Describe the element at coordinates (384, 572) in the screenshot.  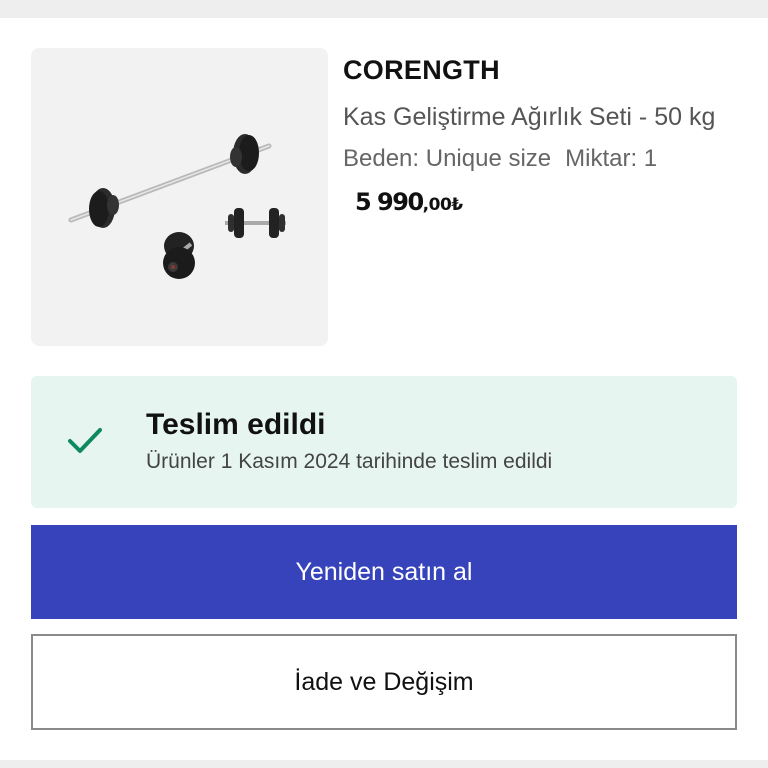
I see `rebuy-button: Yeniden satın al` at that location.